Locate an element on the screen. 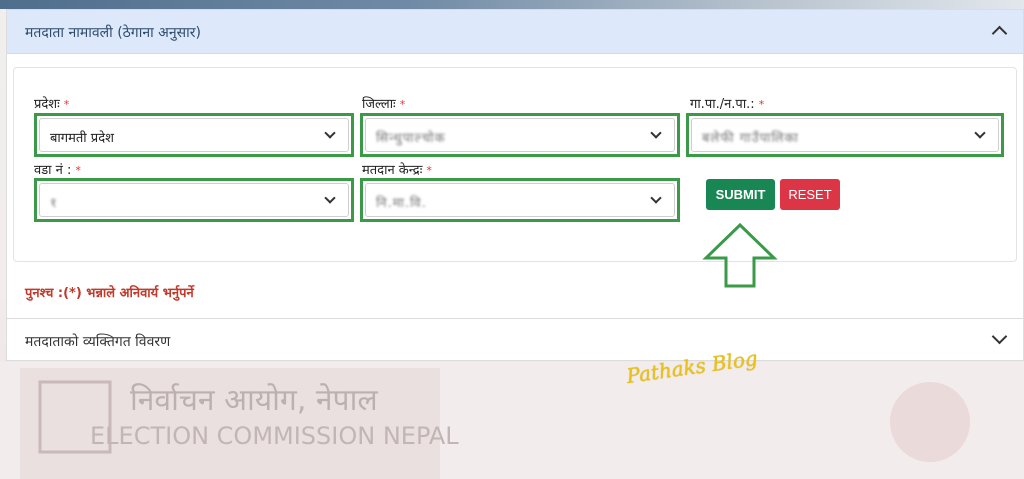 This screenshot has height=479, width=1024. polling-center-select-highlight: नि.मा.वि. is located at coordinates (520, 200).